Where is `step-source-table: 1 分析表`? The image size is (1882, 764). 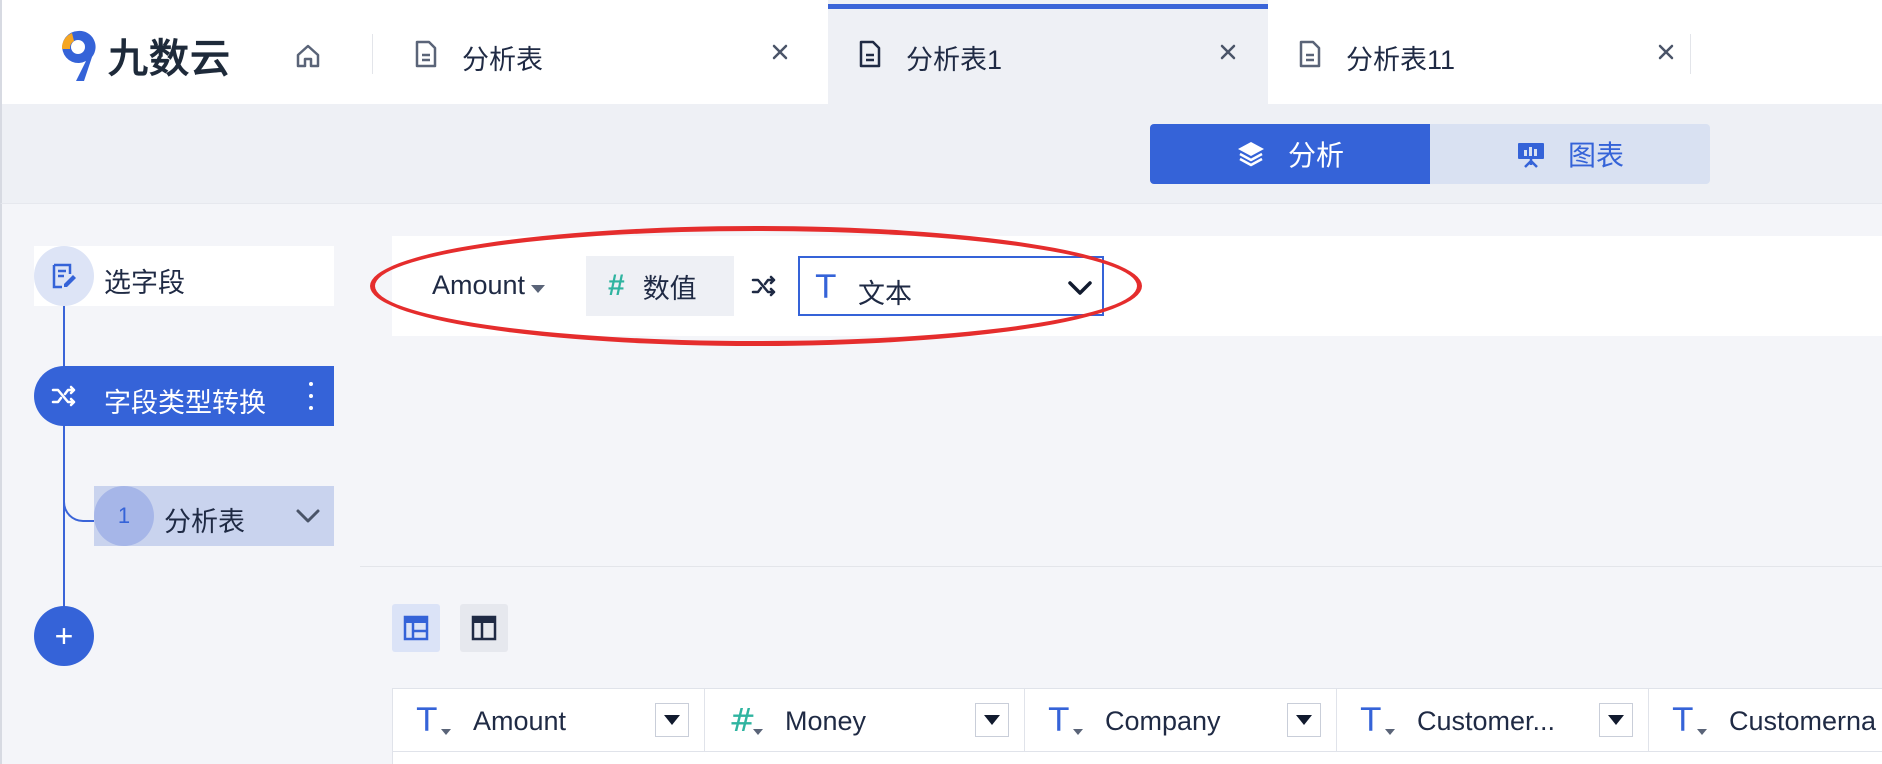 step-source-table: 1 分析表 is located at coordinates (214, 516).